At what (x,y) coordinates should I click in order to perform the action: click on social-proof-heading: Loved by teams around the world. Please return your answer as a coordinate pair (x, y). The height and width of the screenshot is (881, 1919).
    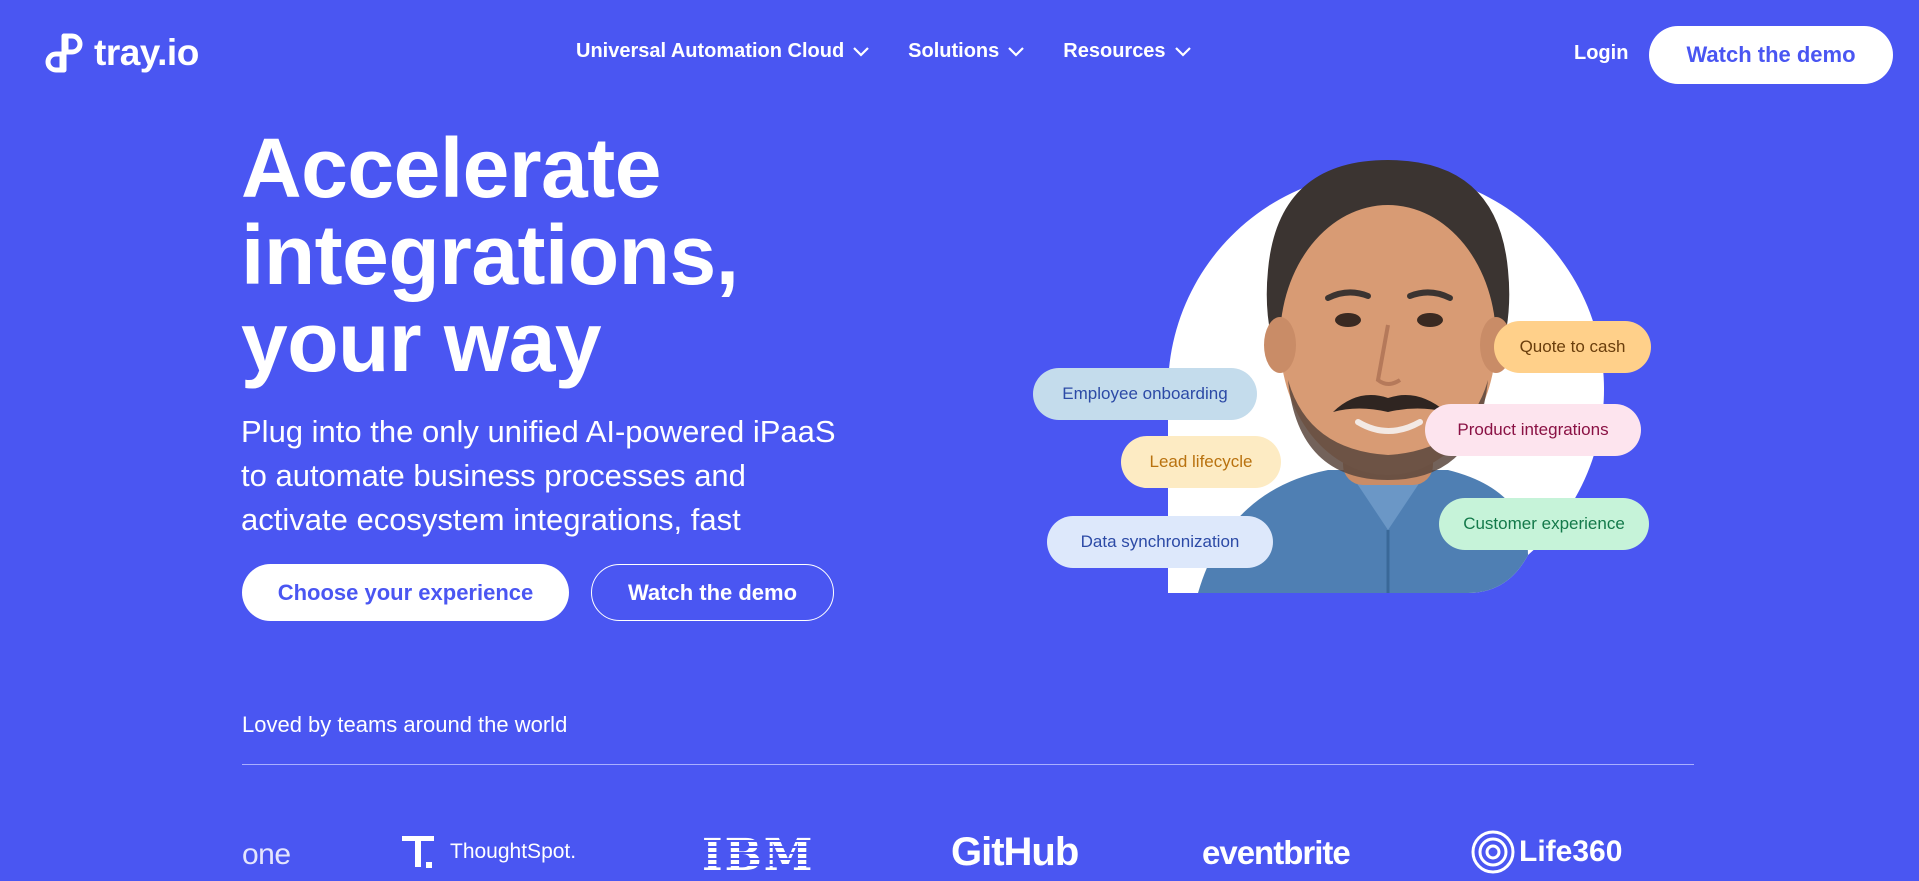
    Looking at the image, I should click on (405, 724).